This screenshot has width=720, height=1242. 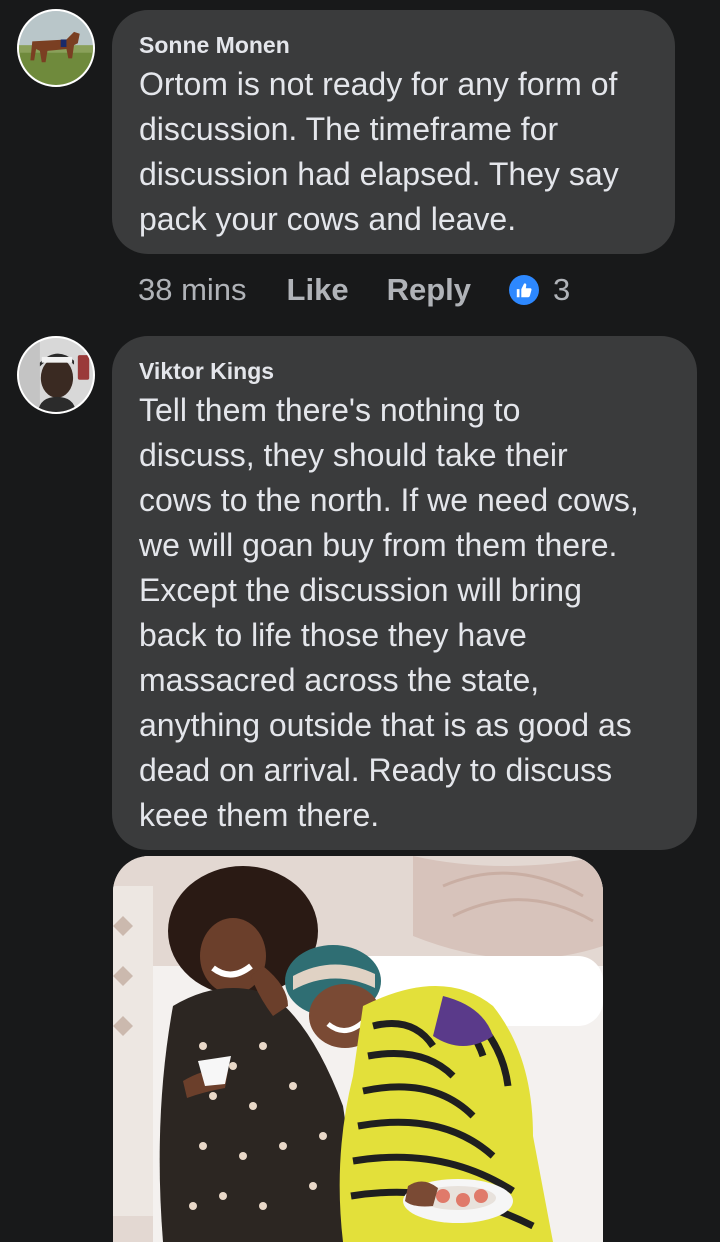 What do you see at coordinates (404, 371) in the screenshot?
I see `comment-author: Viktor Kings` at bounding box center [404, 371].